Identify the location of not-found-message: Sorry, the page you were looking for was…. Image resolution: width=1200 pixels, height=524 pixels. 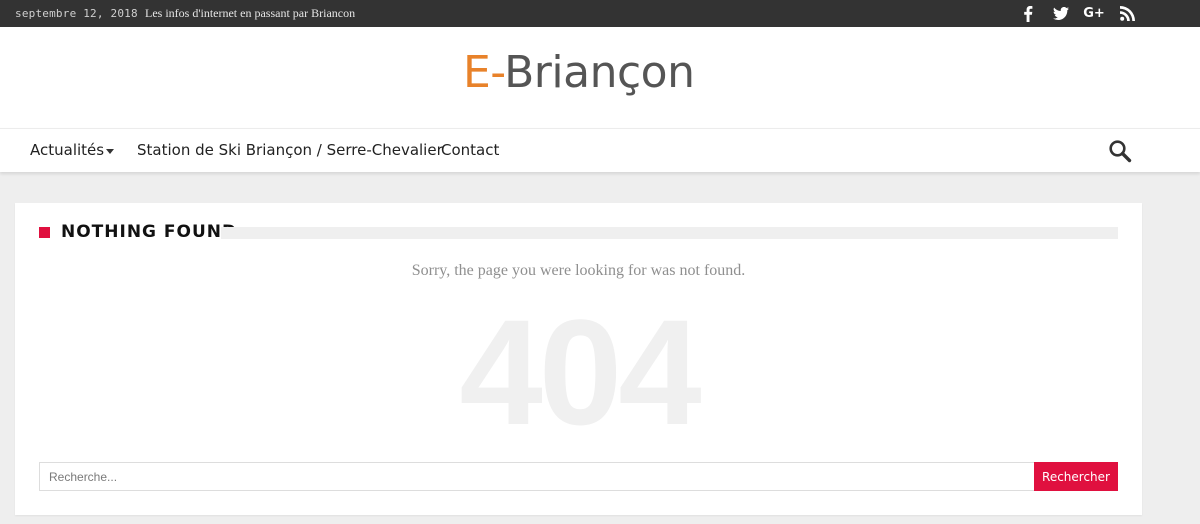
(578, 270).